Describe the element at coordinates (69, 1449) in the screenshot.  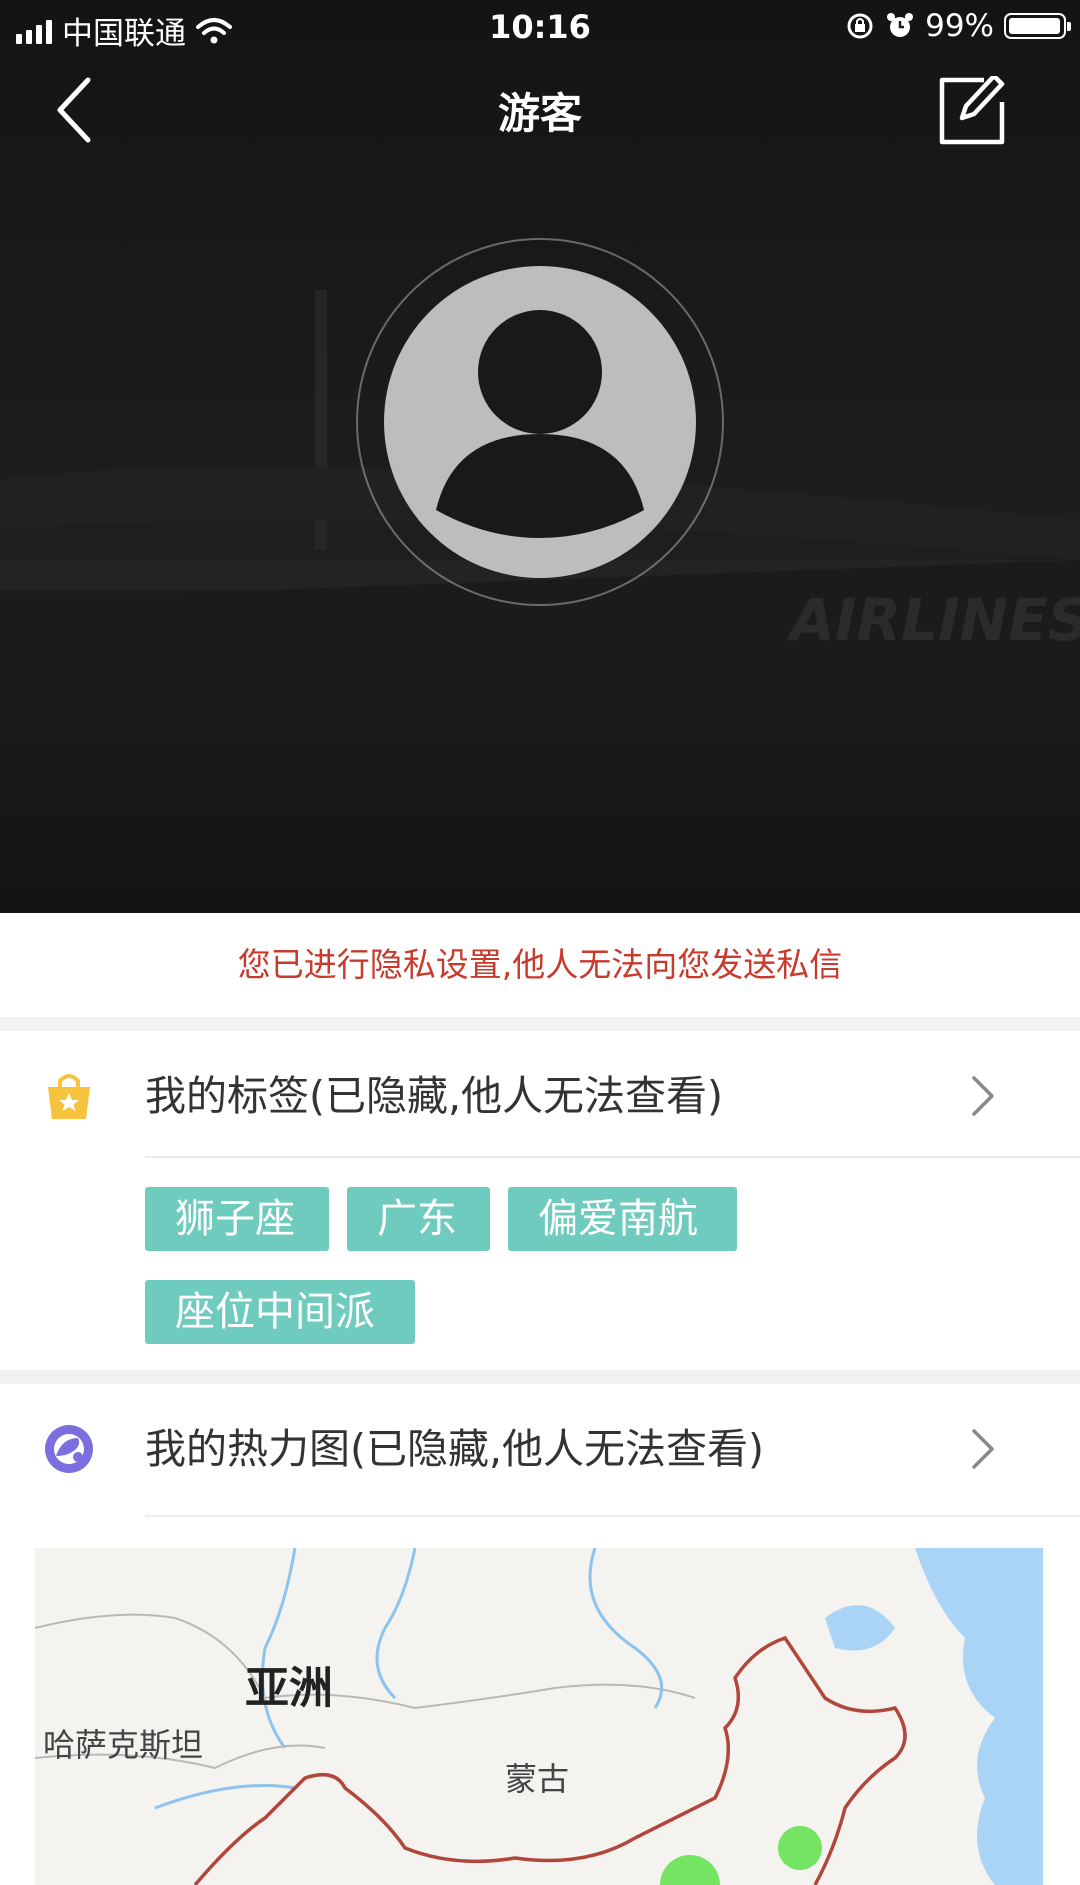
I see `heatmap-icon` at that location.